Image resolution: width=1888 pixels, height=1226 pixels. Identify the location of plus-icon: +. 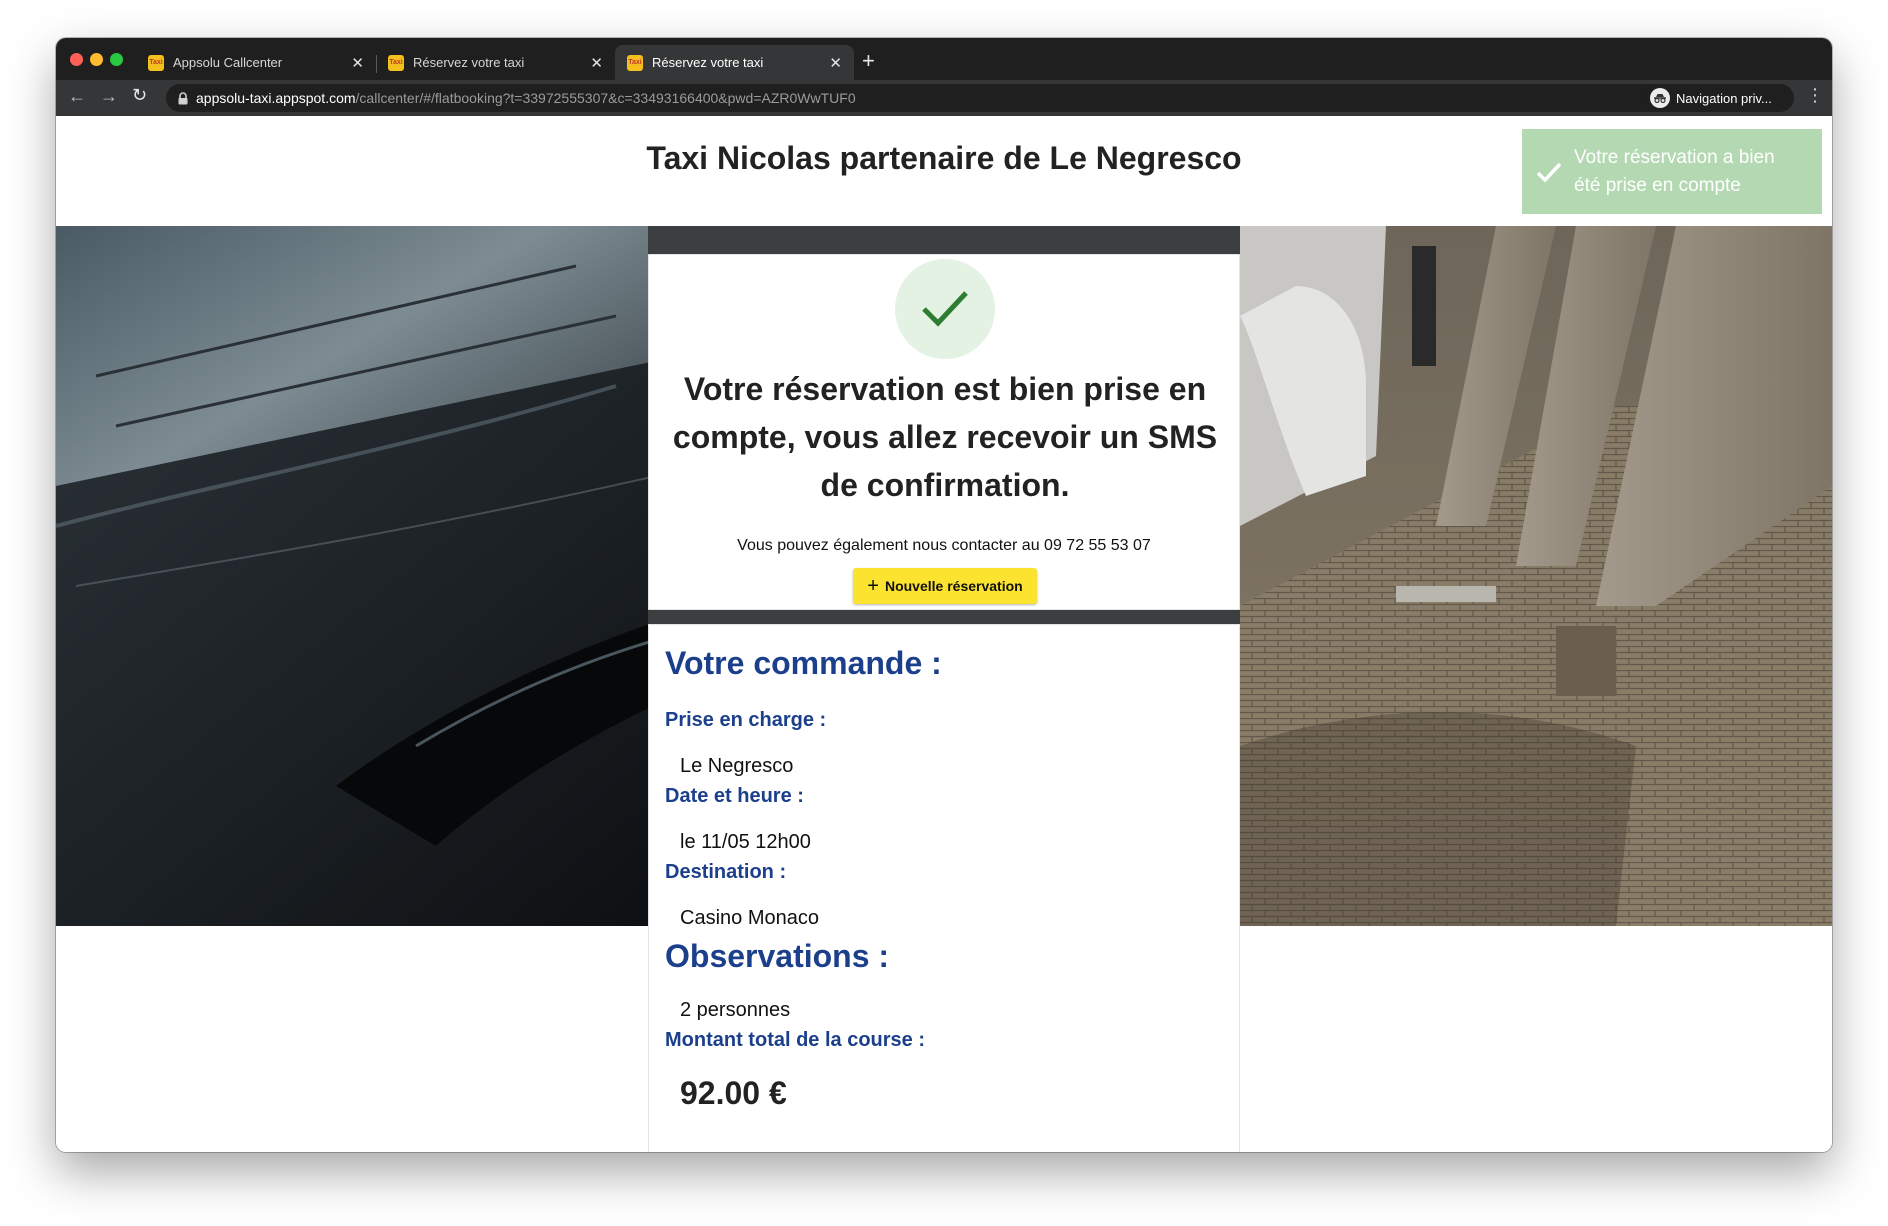
(873, 585).